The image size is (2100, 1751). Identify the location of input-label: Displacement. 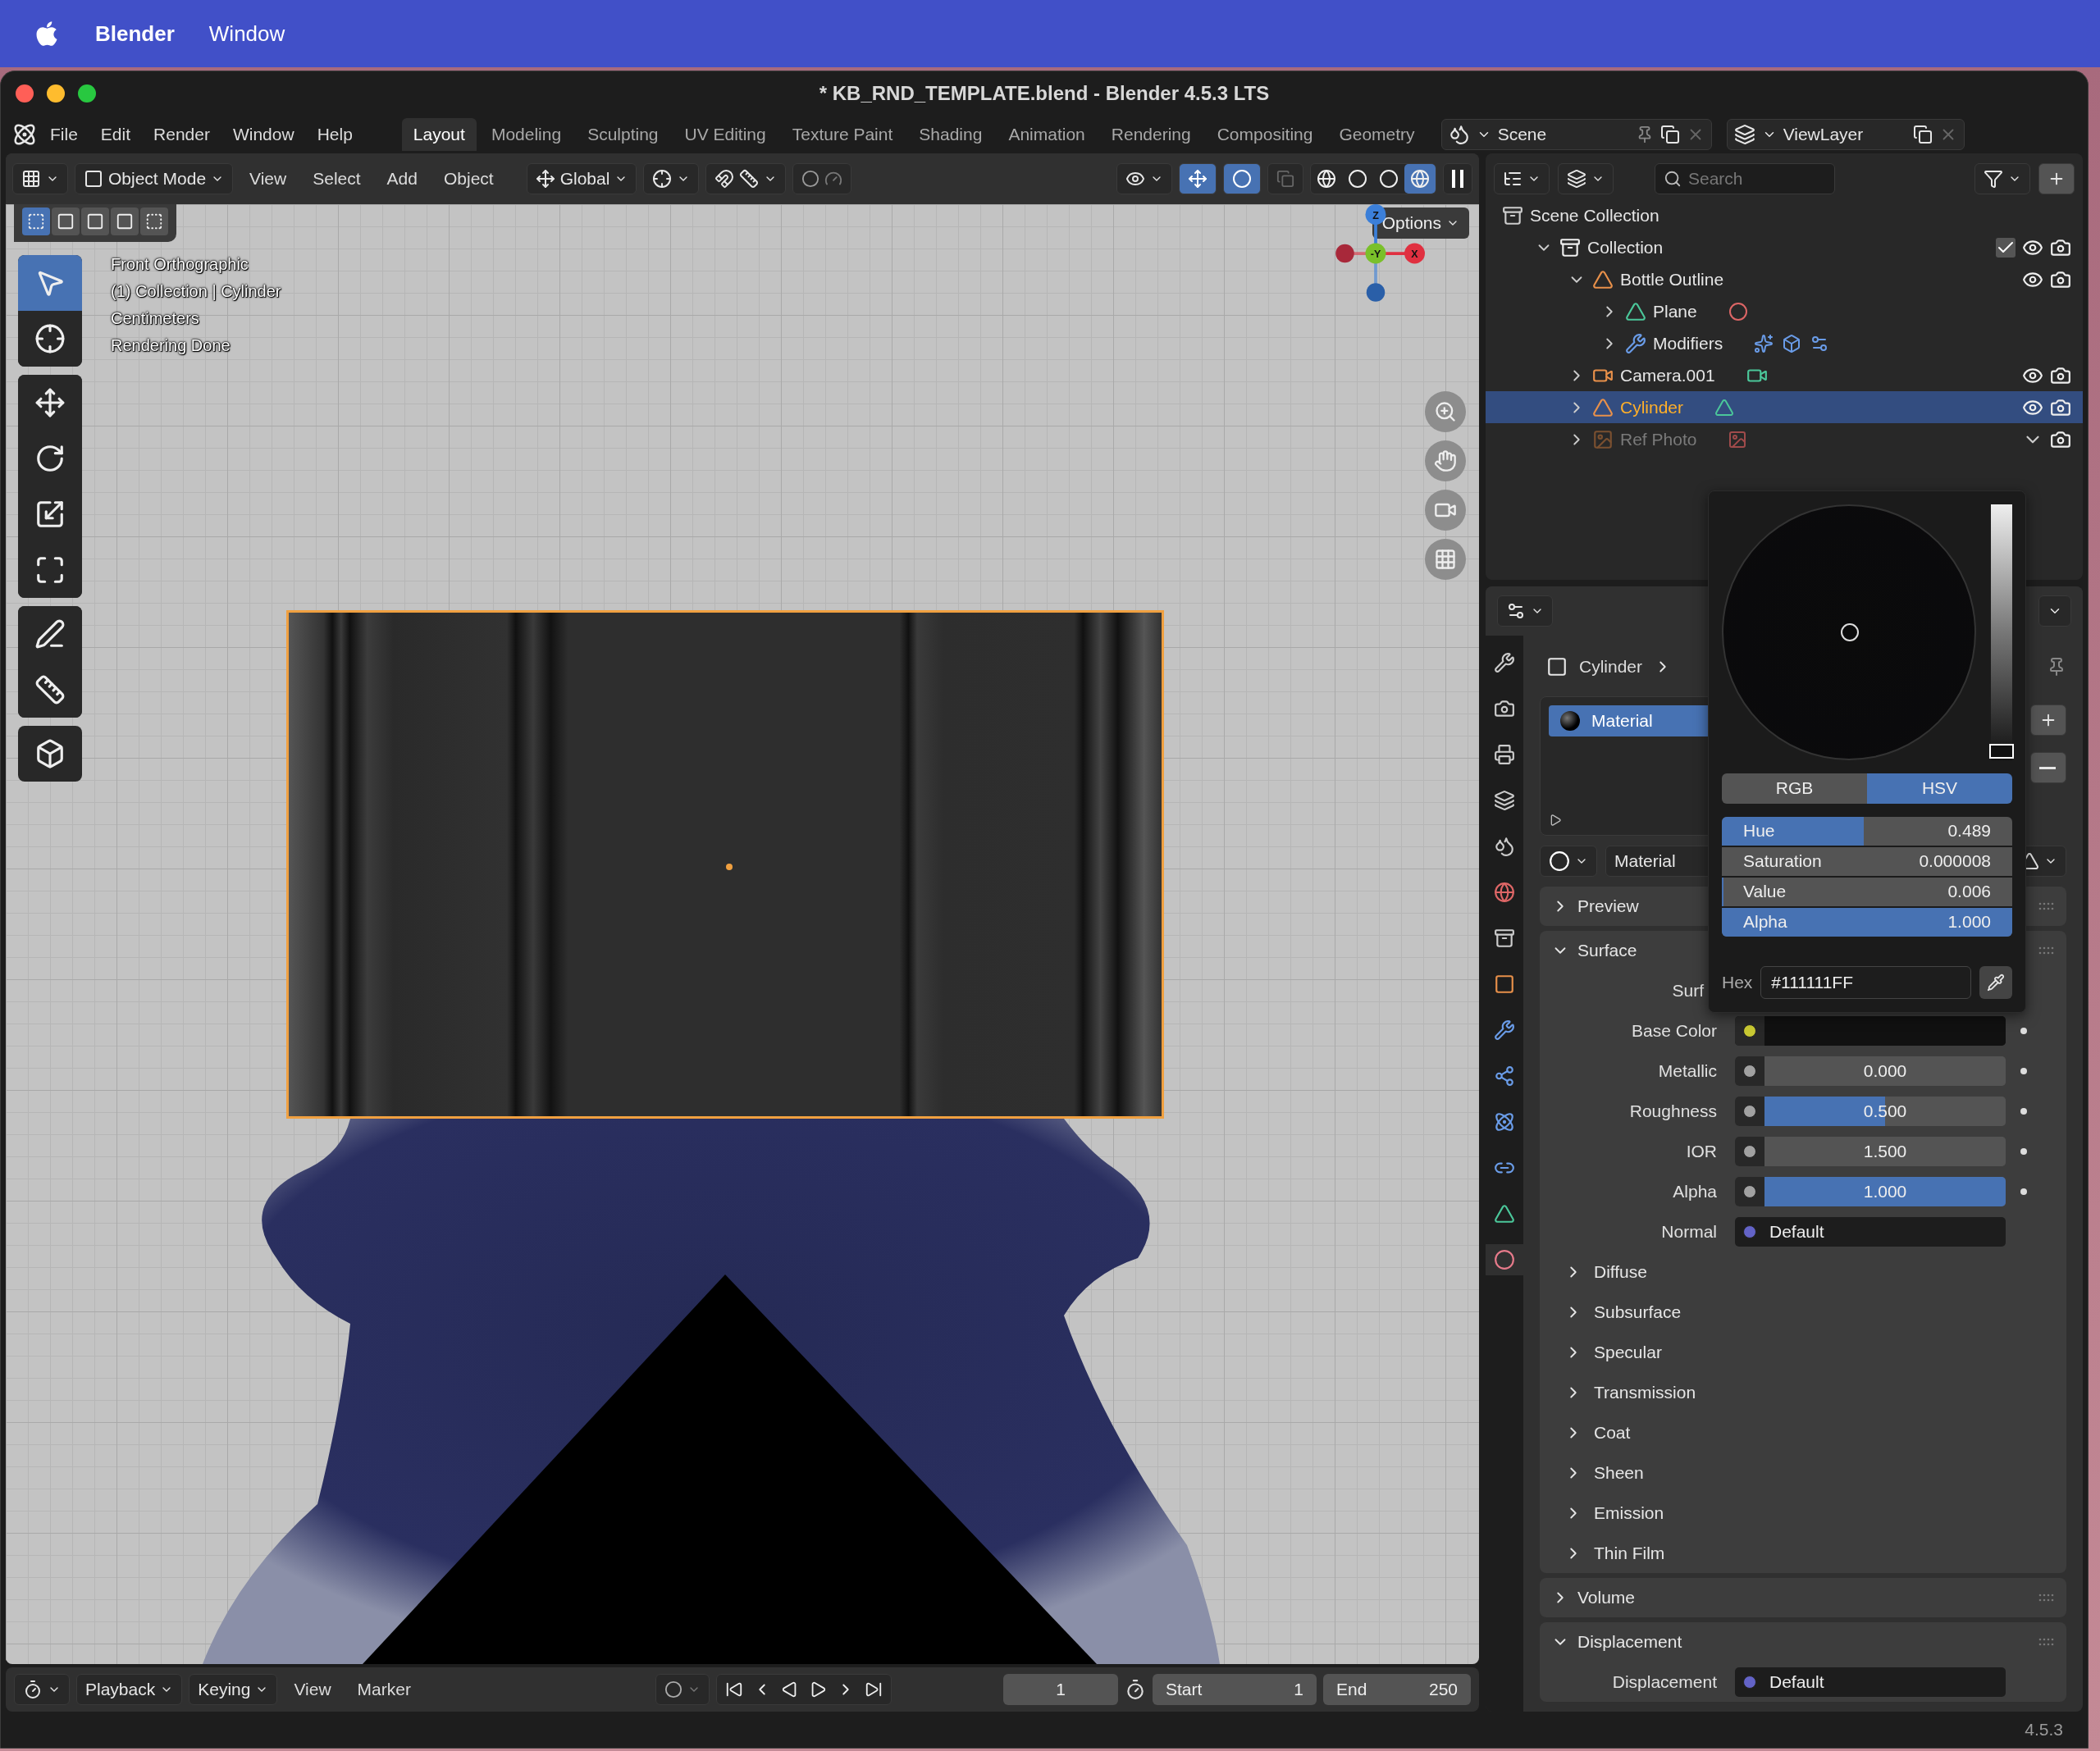
(1665, 1681).